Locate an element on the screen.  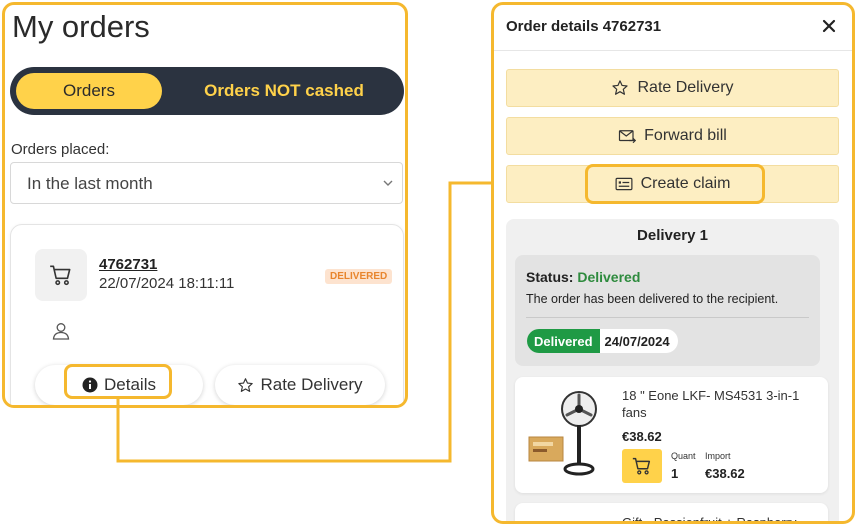
chip-date: 24/07/2024 is located at coordinates (637, 341).